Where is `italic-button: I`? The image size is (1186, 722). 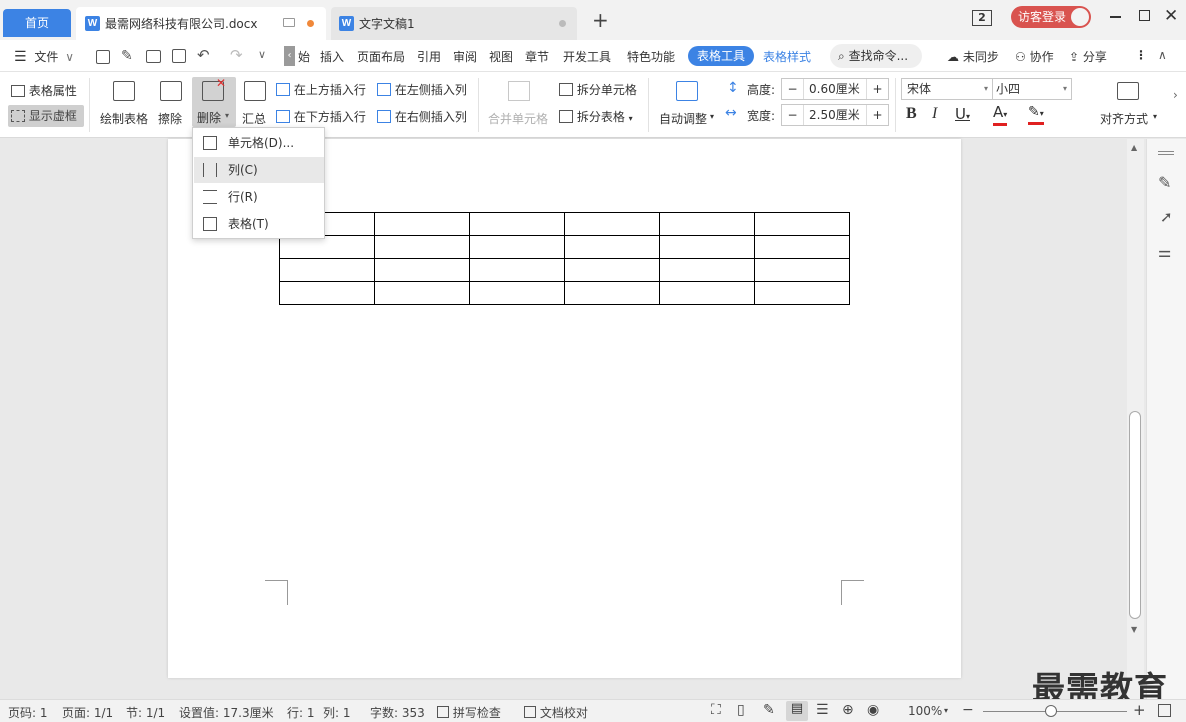 italic-button: I is located at coordinates (934, 114).